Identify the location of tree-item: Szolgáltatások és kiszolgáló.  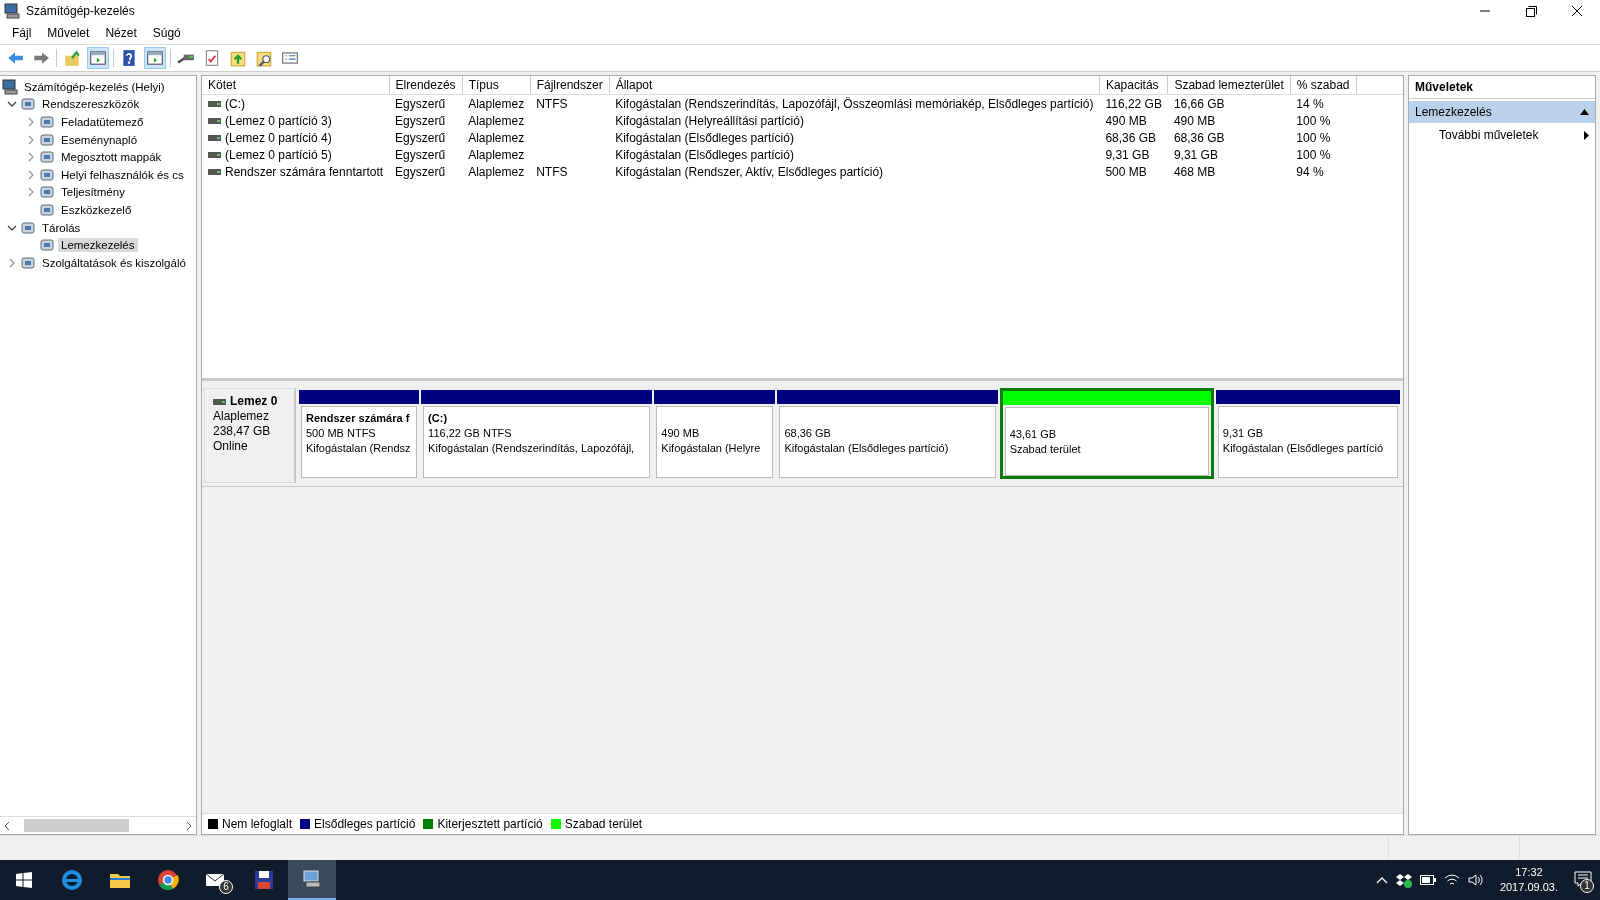
(114, 262).